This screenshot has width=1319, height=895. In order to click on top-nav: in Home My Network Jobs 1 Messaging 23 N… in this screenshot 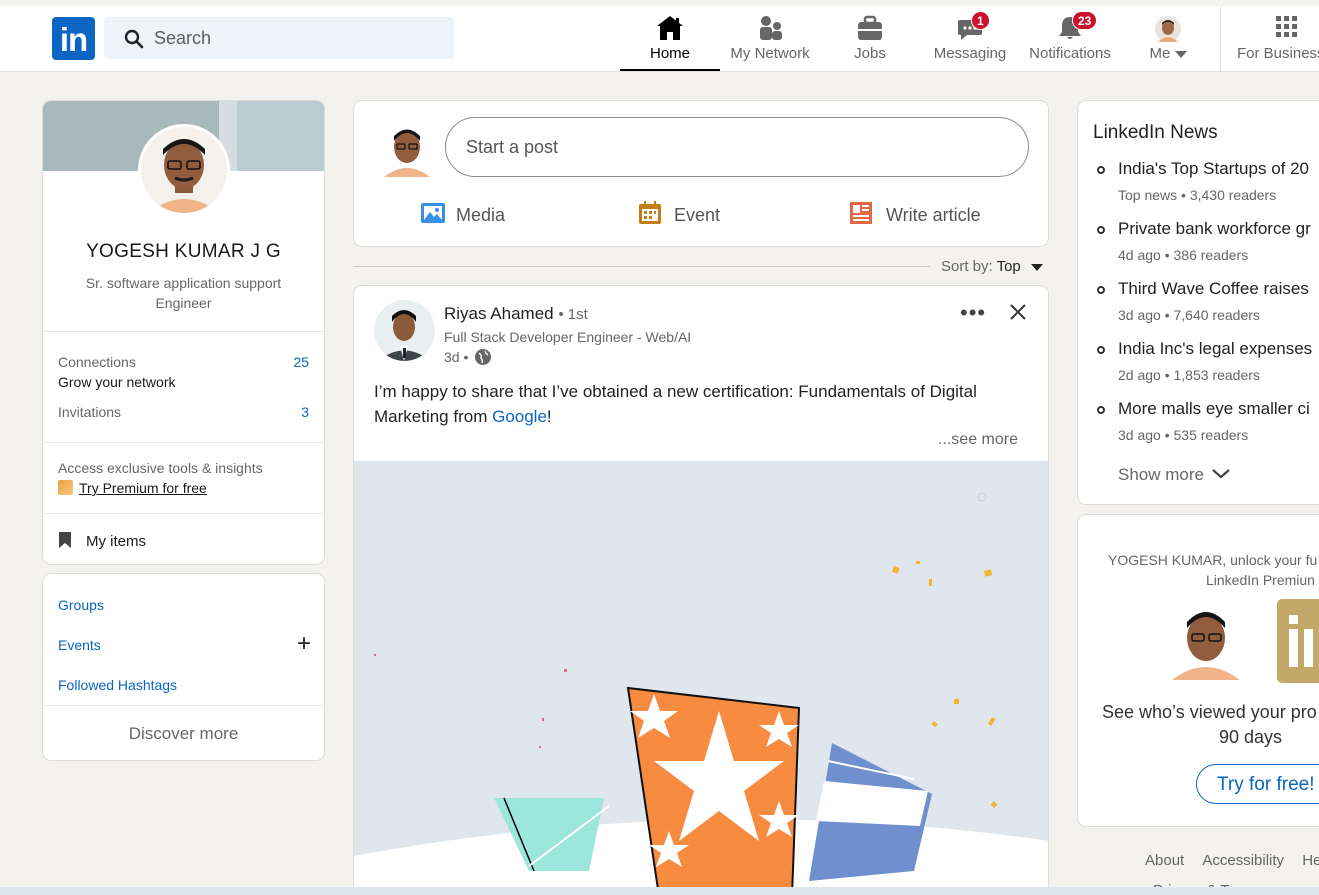, I will do `click(659, 39)`.